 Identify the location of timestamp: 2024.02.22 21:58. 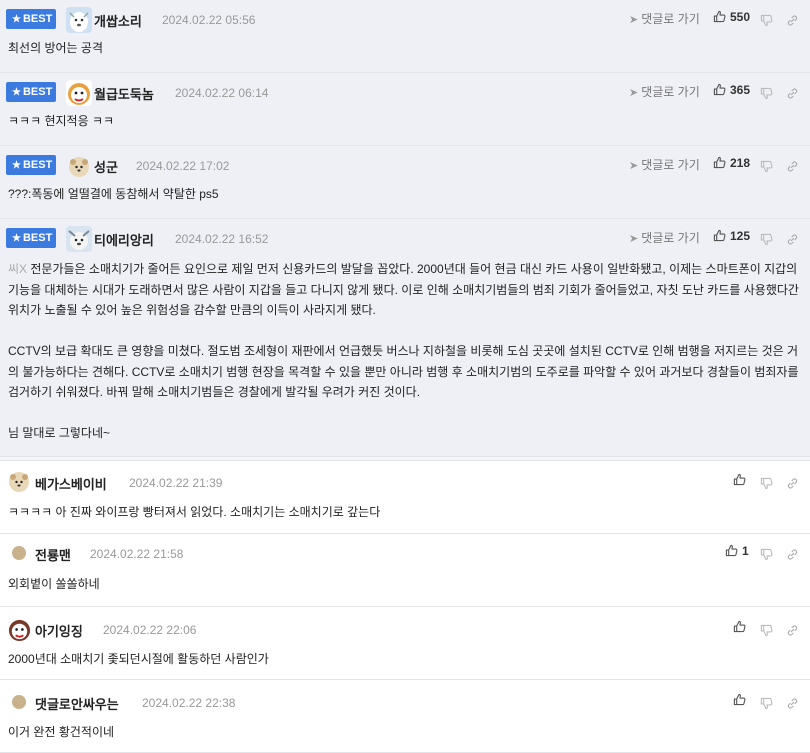
(137, 554).